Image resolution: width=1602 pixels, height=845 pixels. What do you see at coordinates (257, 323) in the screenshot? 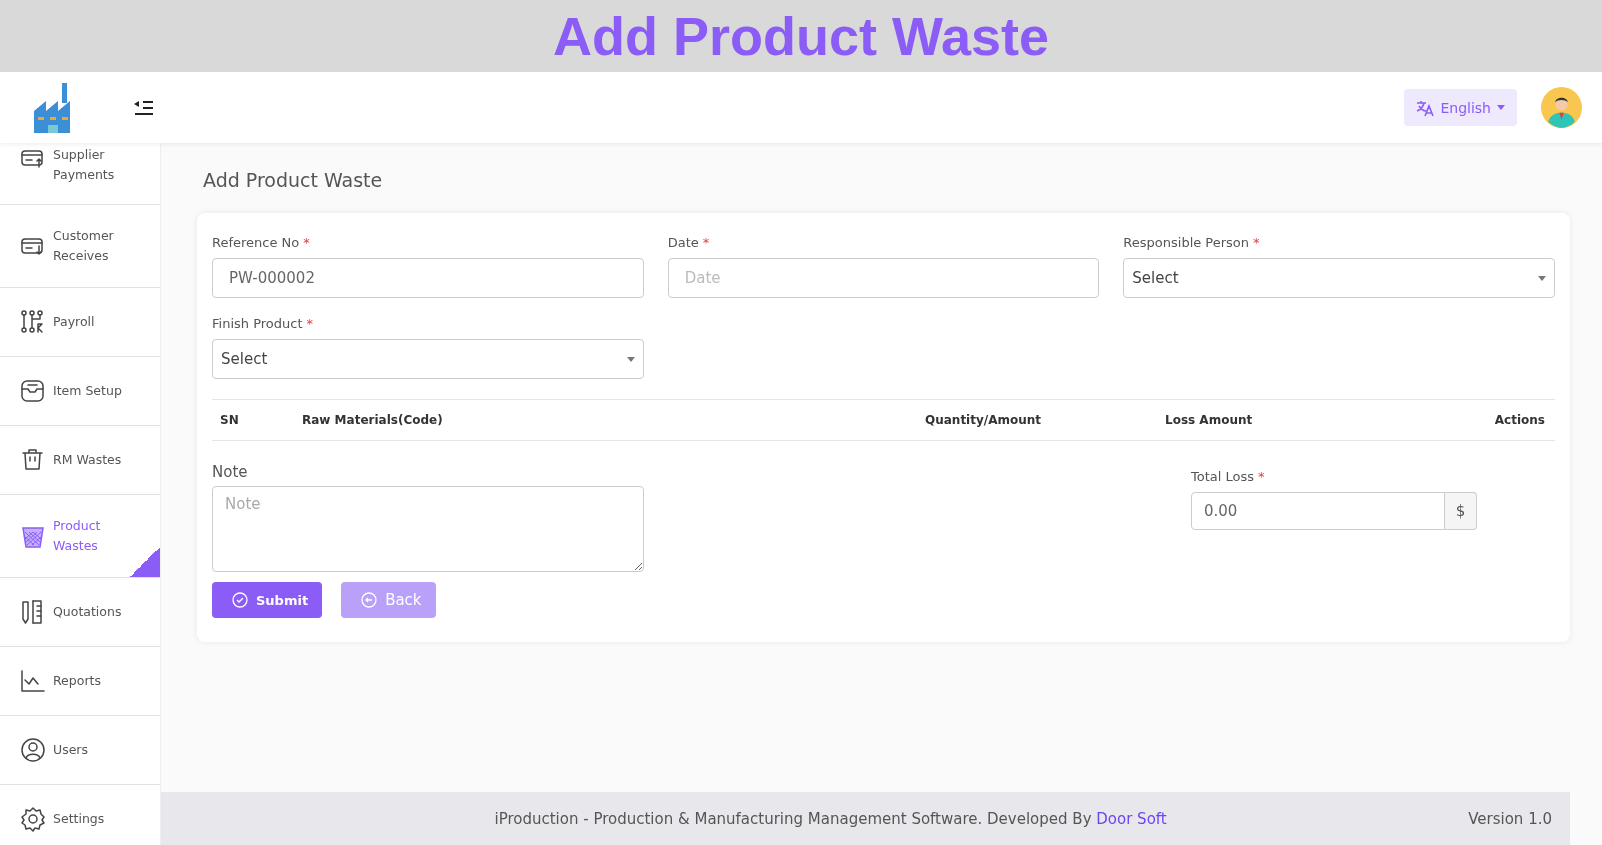
I see `field-label: Finish Product` at bounding box center [257, 323].